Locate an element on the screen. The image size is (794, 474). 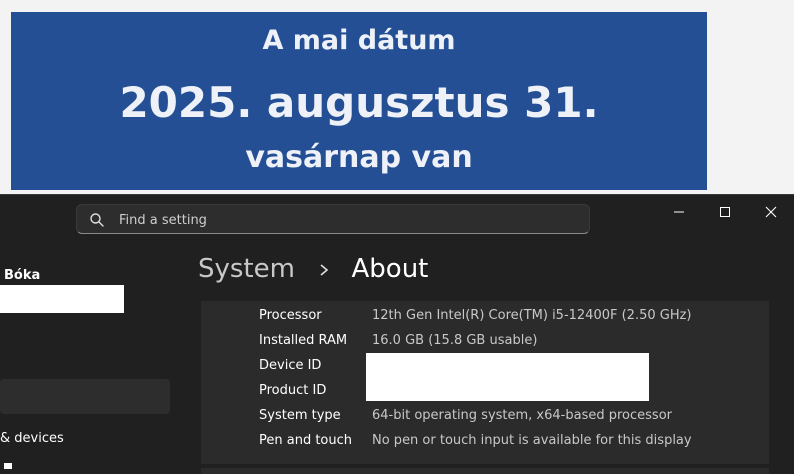
search-input is located at coordinates (339, 220).